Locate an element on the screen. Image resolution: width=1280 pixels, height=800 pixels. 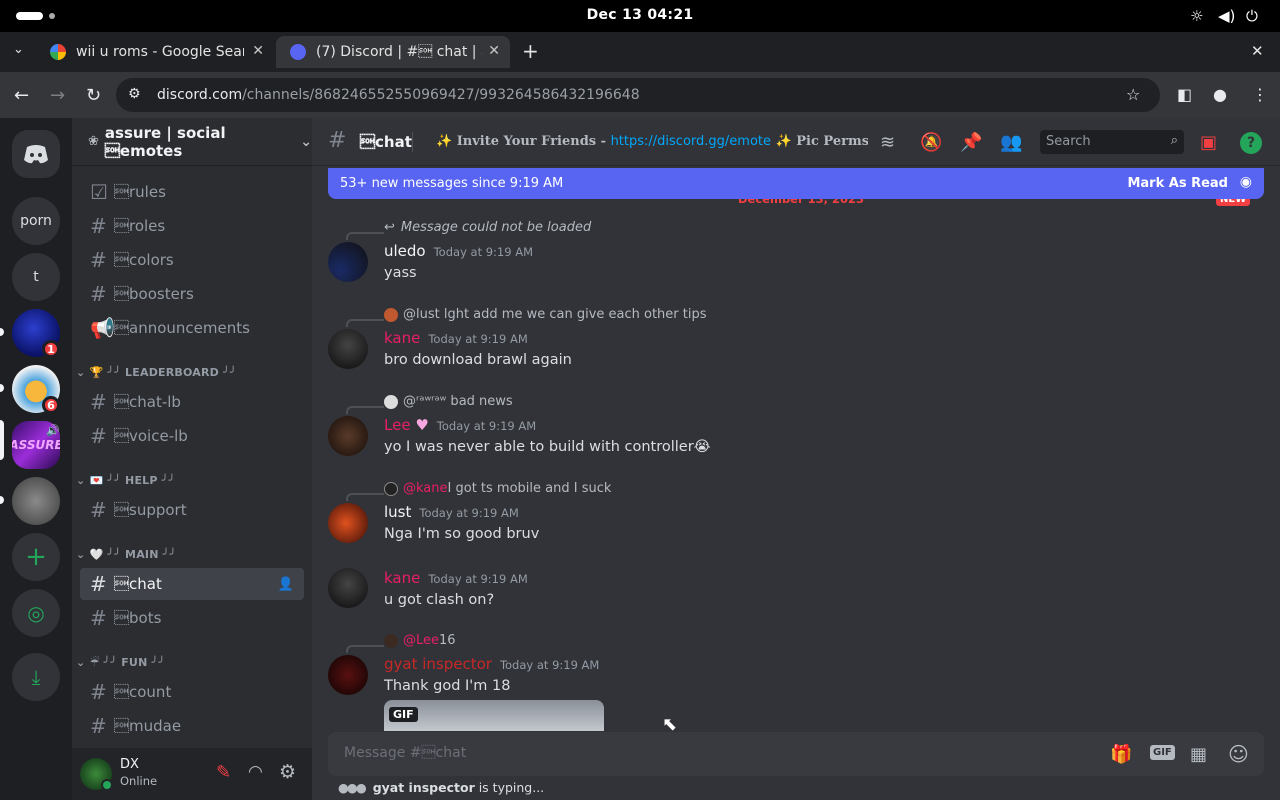
sticker-icon: ▦ is located at coordinates (1198, 754).